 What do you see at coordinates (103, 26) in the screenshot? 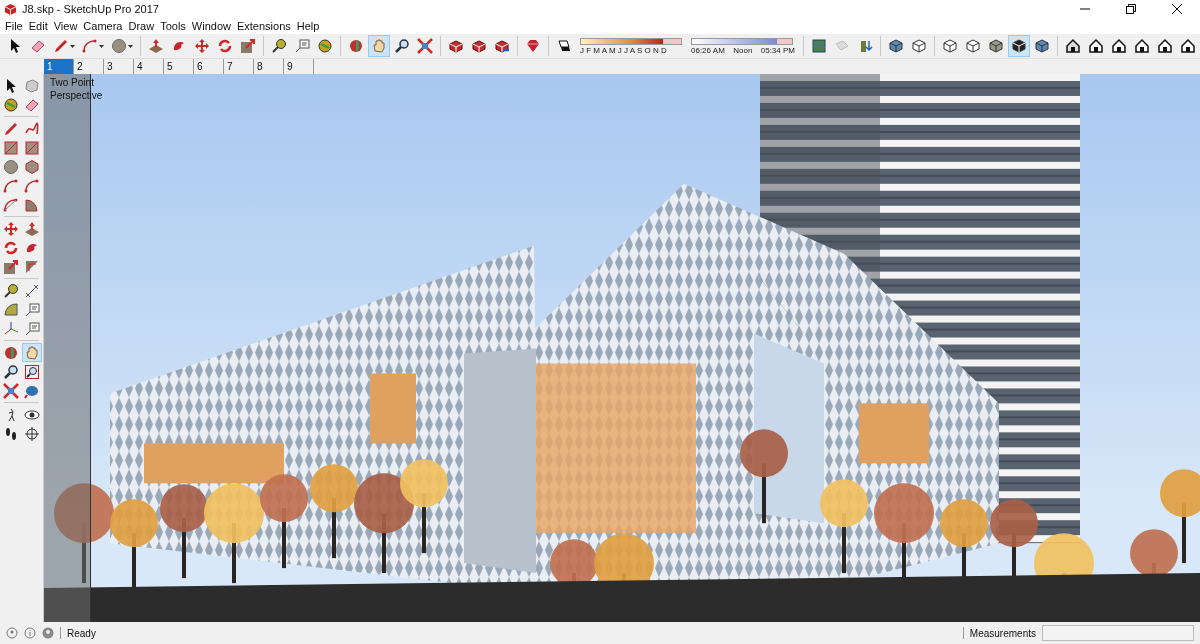
I see `menu-item: Camera` at bounding box center [103, 26].